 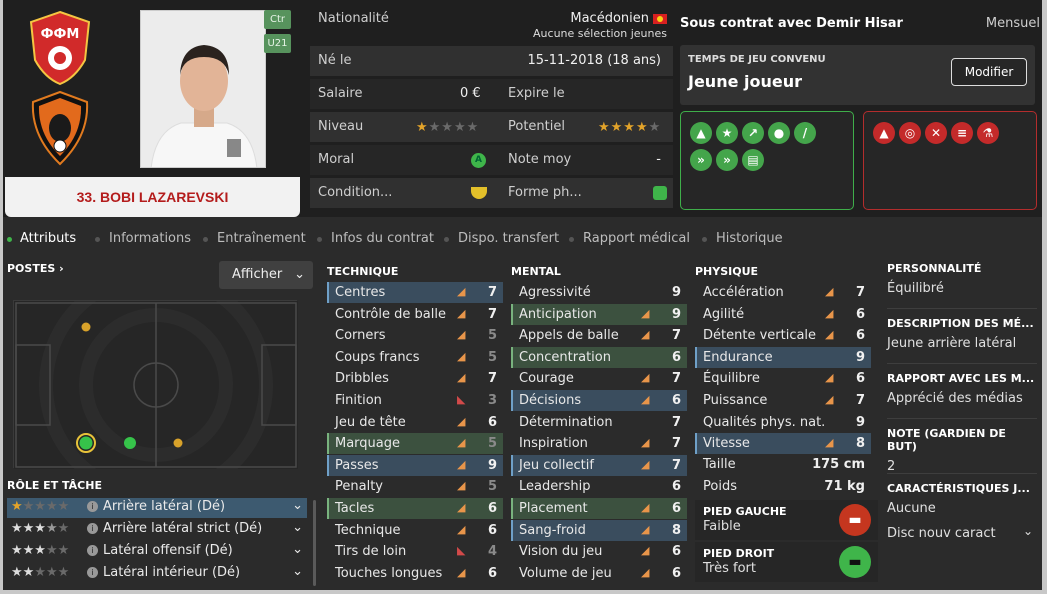 I want to click on positions-title: POSTES ›, so click(x=35, y=268).